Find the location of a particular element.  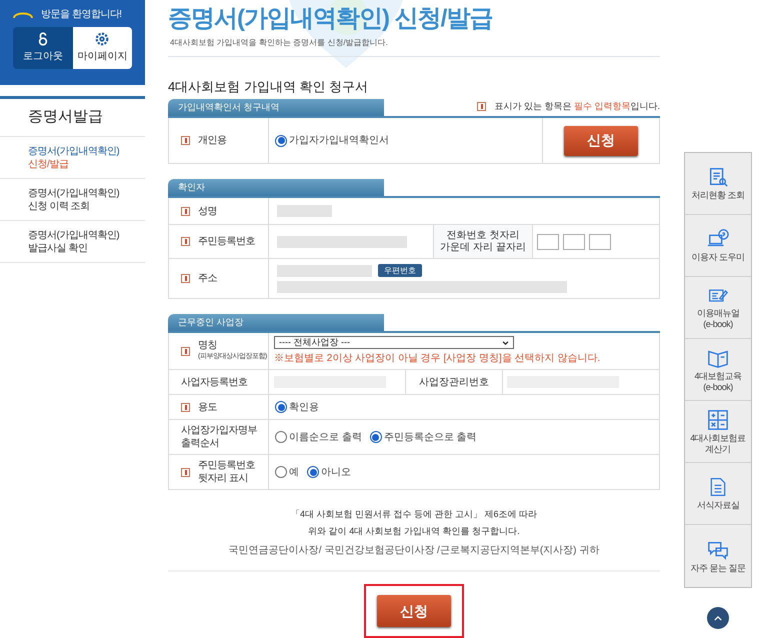

greeting-text: 방문을 환영합니다! is located at coordinates (81, 15).